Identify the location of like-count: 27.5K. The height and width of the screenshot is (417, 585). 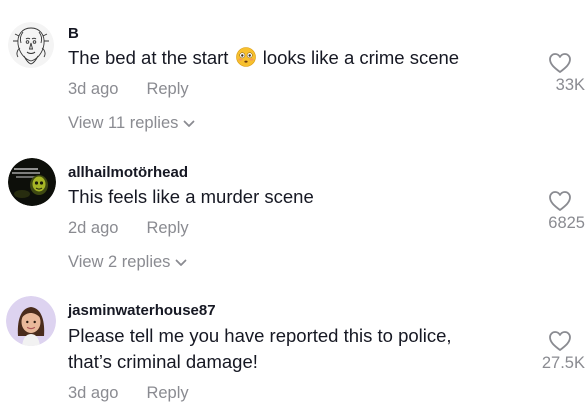
(563, 363).